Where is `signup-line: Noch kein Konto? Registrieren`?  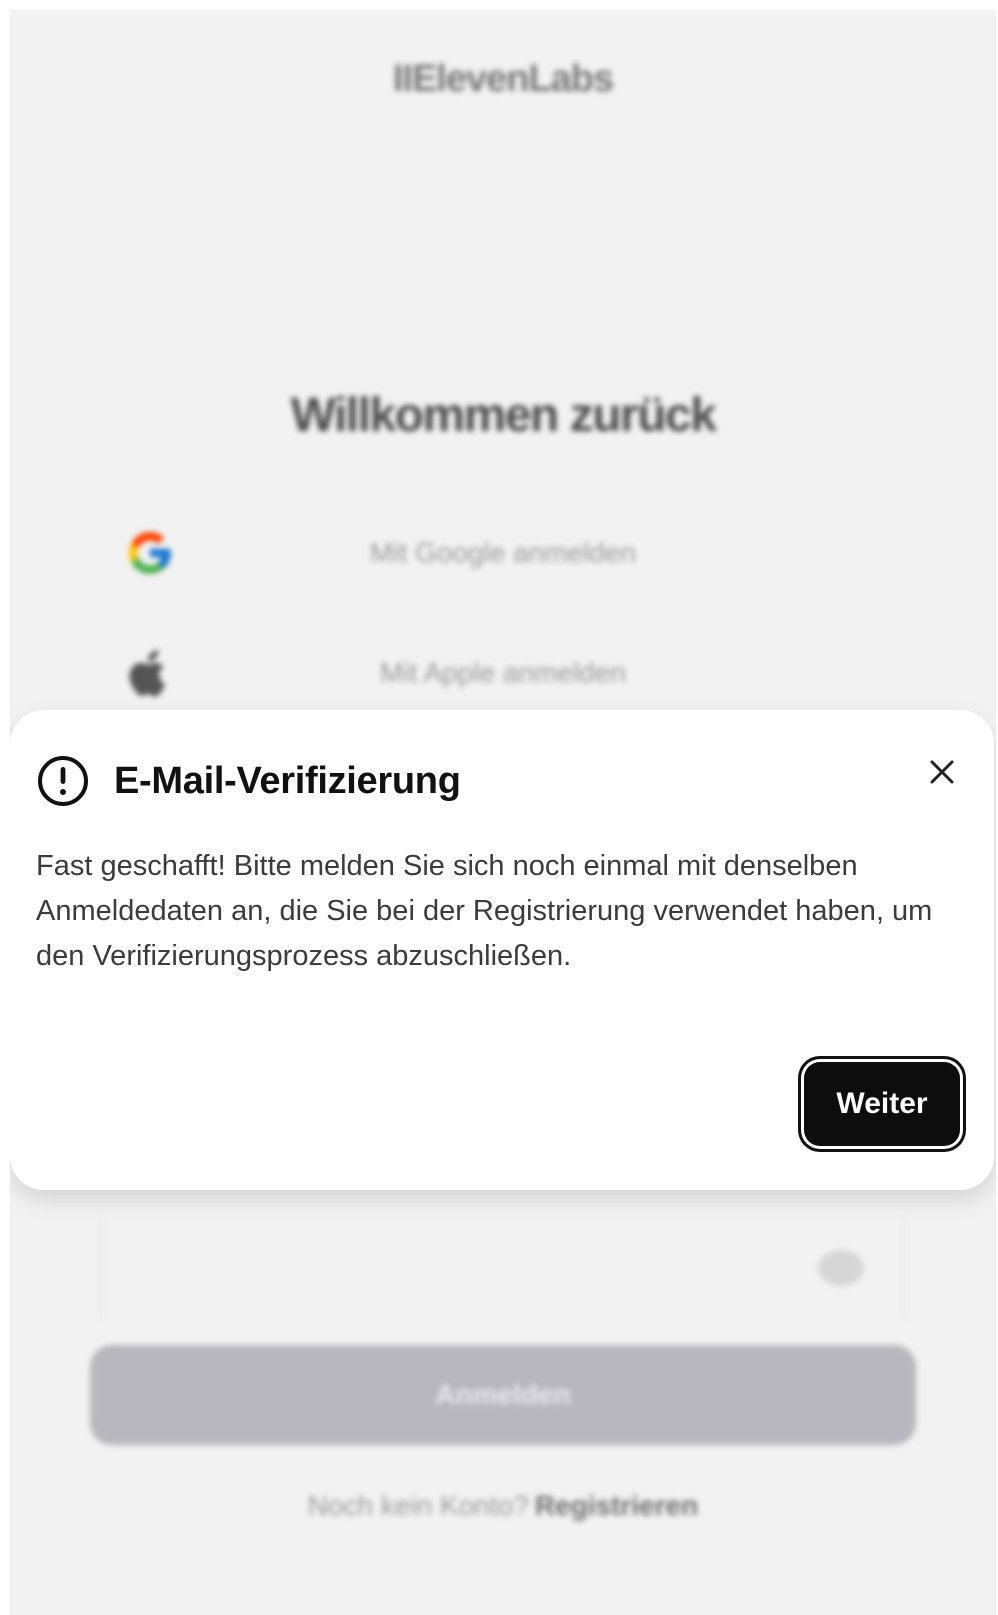 signup-line: Noch kein Konto? Registrieren is located at coordinates (503, 1506).